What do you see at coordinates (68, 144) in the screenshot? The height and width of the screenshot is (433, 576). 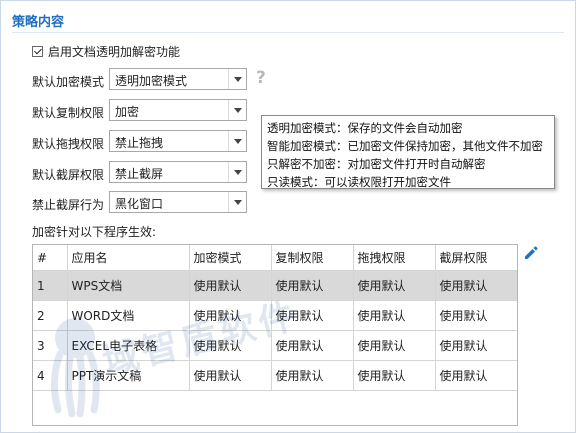 I see `drag-permission-label: 默认拖拽权限` at bounding box center [68, 144].